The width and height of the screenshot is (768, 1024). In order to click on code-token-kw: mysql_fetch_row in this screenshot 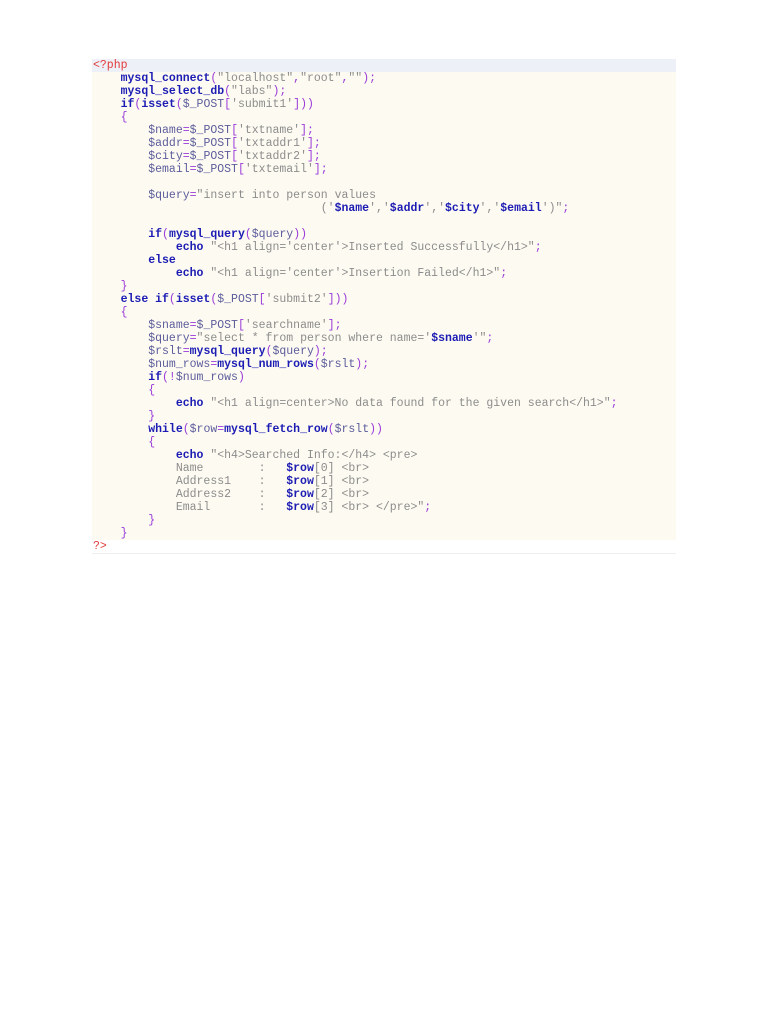, I will do `click(276, 429)`.